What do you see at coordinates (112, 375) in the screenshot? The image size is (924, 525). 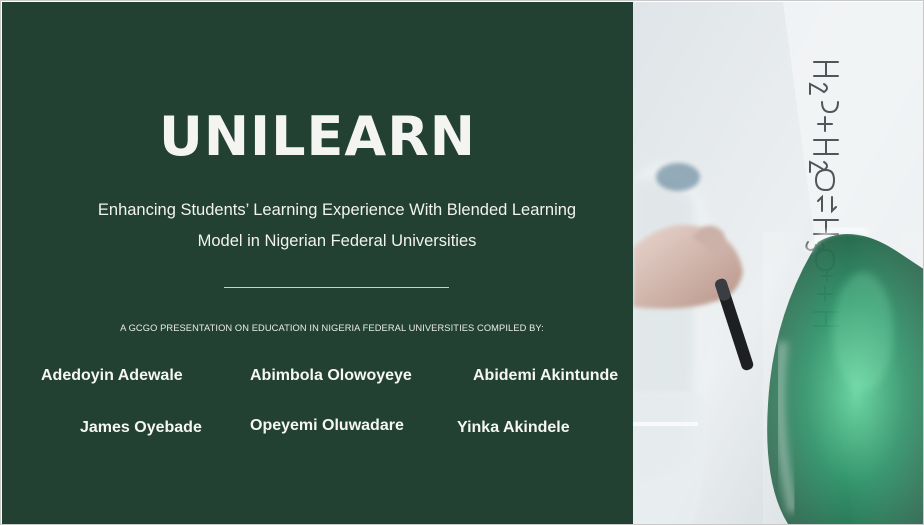 I see `author-name: Adedoyin Adewale` at bounding box center [112, 375].